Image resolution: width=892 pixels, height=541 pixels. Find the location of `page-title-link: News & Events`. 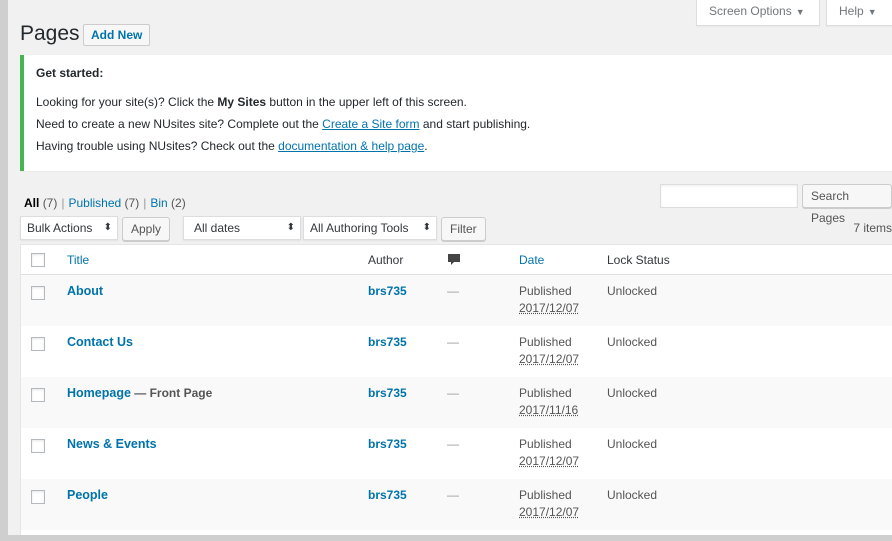

page-title-link: News & Events is located at coordinates (112, 444).